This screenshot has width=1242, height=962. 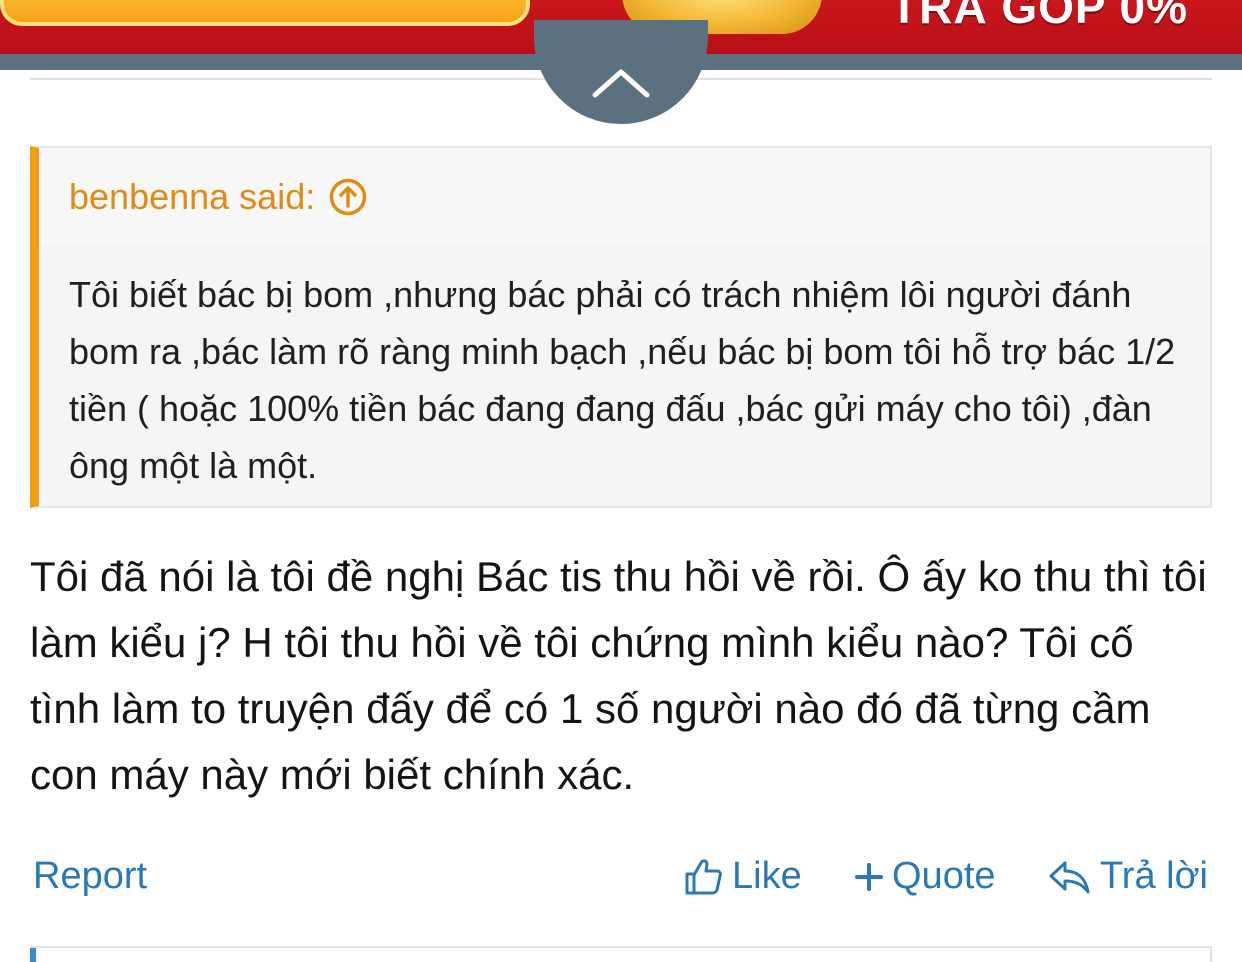 I want to click on quote-author-link: benbenna said:, so click(x=218, y=197).